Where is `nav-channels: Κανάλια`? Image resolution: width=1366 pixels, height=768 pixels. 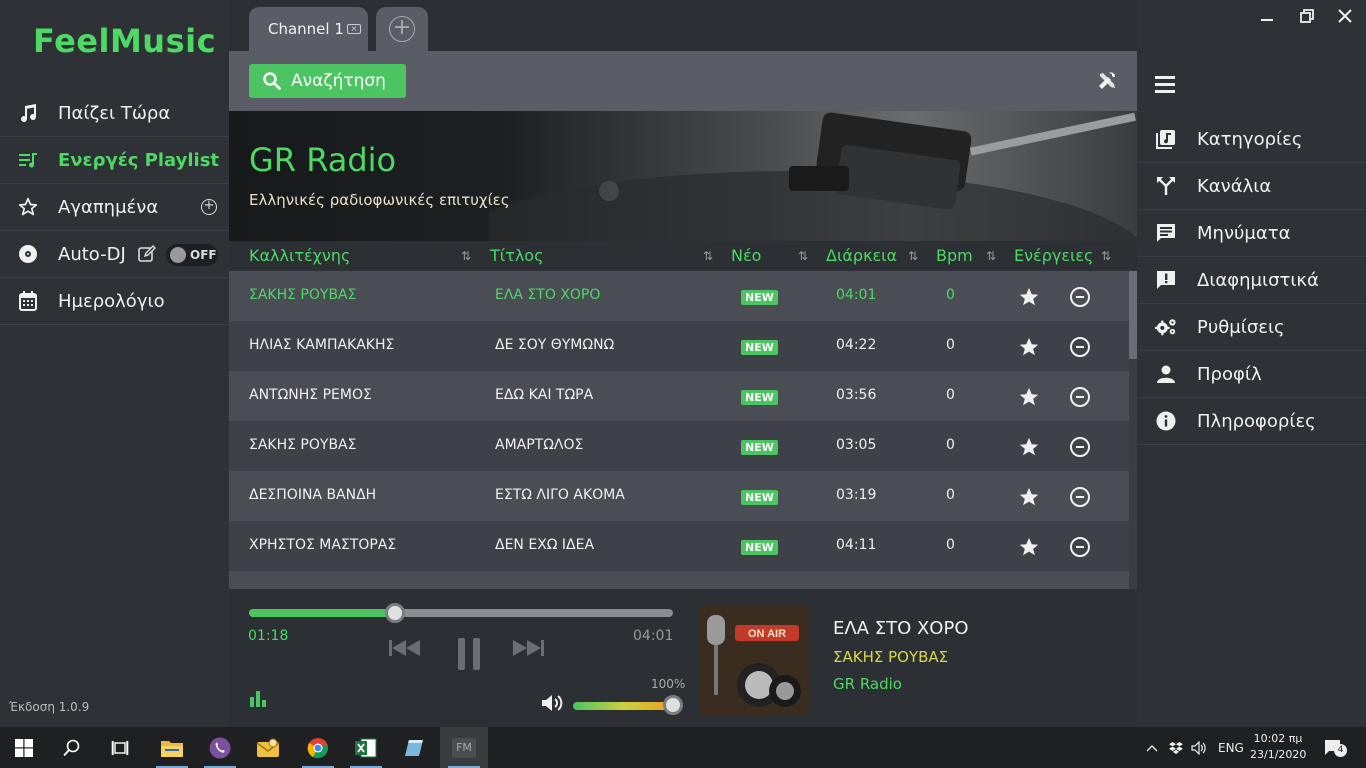
nav-channels: Κανάλια is located at coordinates (1251, 186).